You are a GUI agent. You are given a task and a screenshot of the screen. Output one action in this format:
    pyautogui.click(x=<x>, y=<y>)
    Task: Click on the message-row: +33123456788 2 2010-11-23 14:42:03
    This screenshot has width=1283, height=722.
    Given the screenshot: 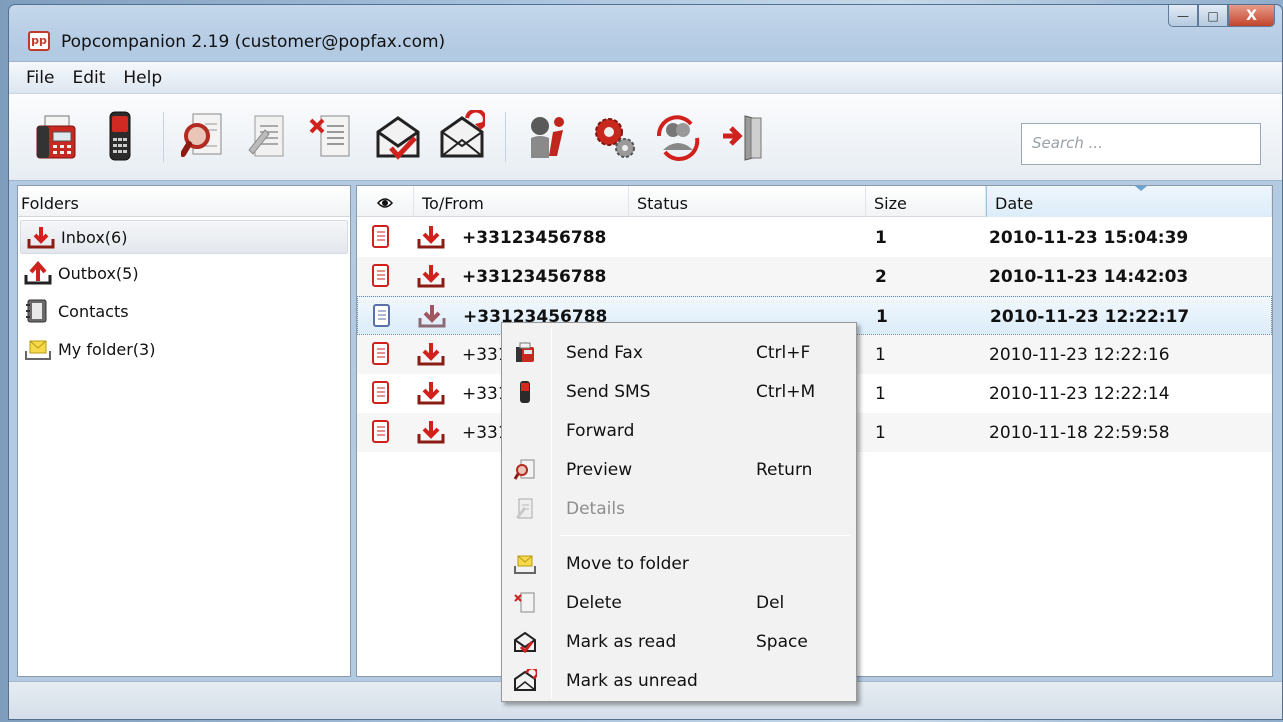 What is the action you would take?
    pyautogui.click(x=814, y=276)
    